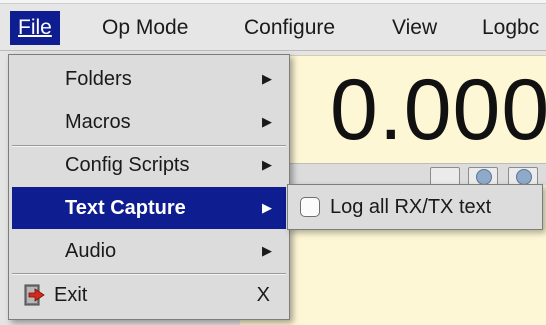 This screenshot has height=325, width=546. Describe the element at coordinates (98, 122) in the screenshot. I see `menu-item-label: Macros` at that location.